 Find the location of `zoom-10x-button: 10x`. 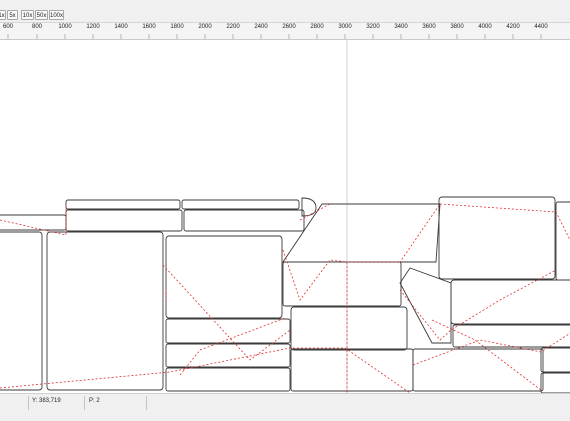

zoom-10x-button: 10x is located at coordinates (27, 15).